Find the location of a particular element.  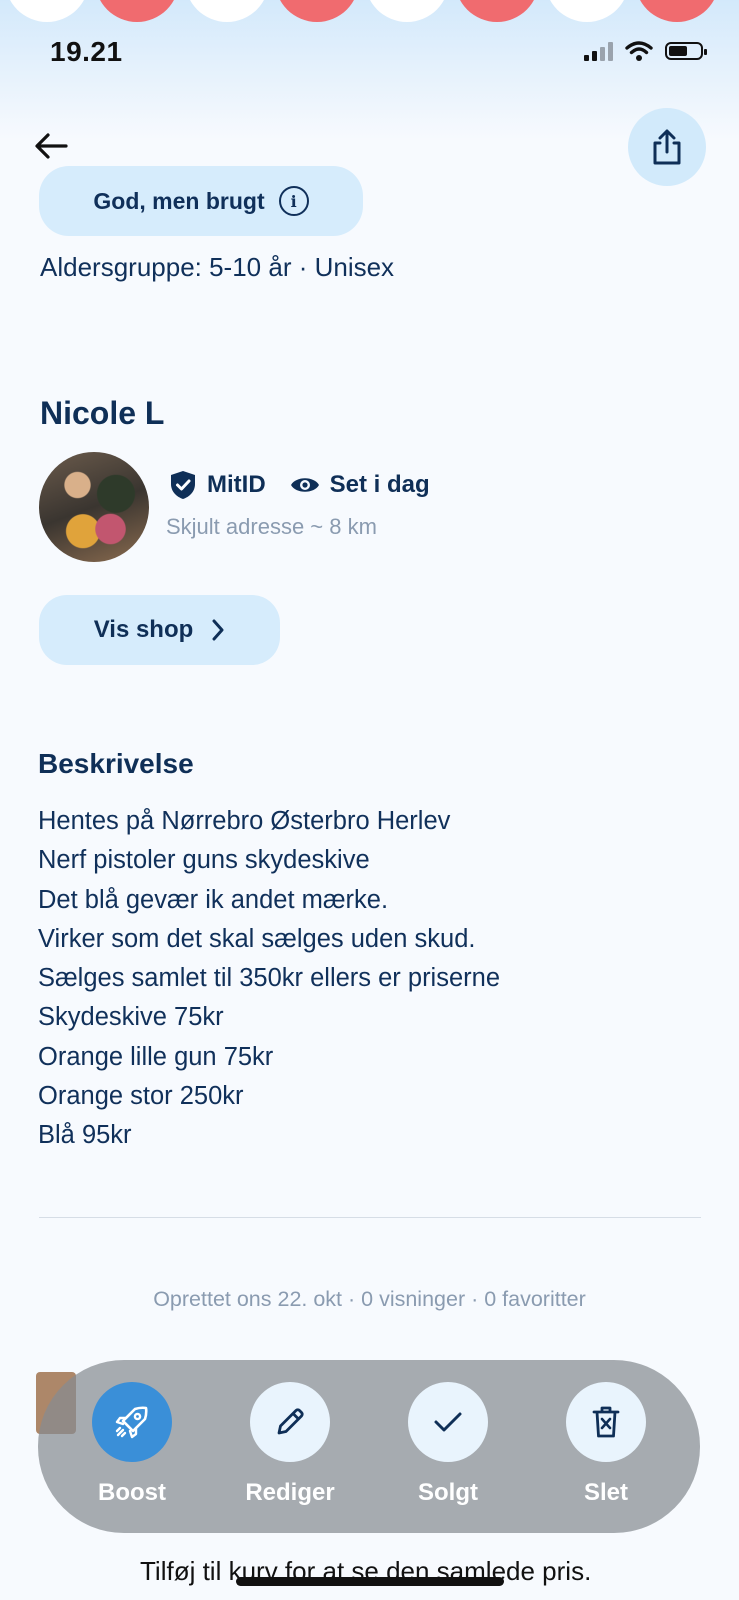

seen-badge: Set i dag is located at coordinates (360, 485).